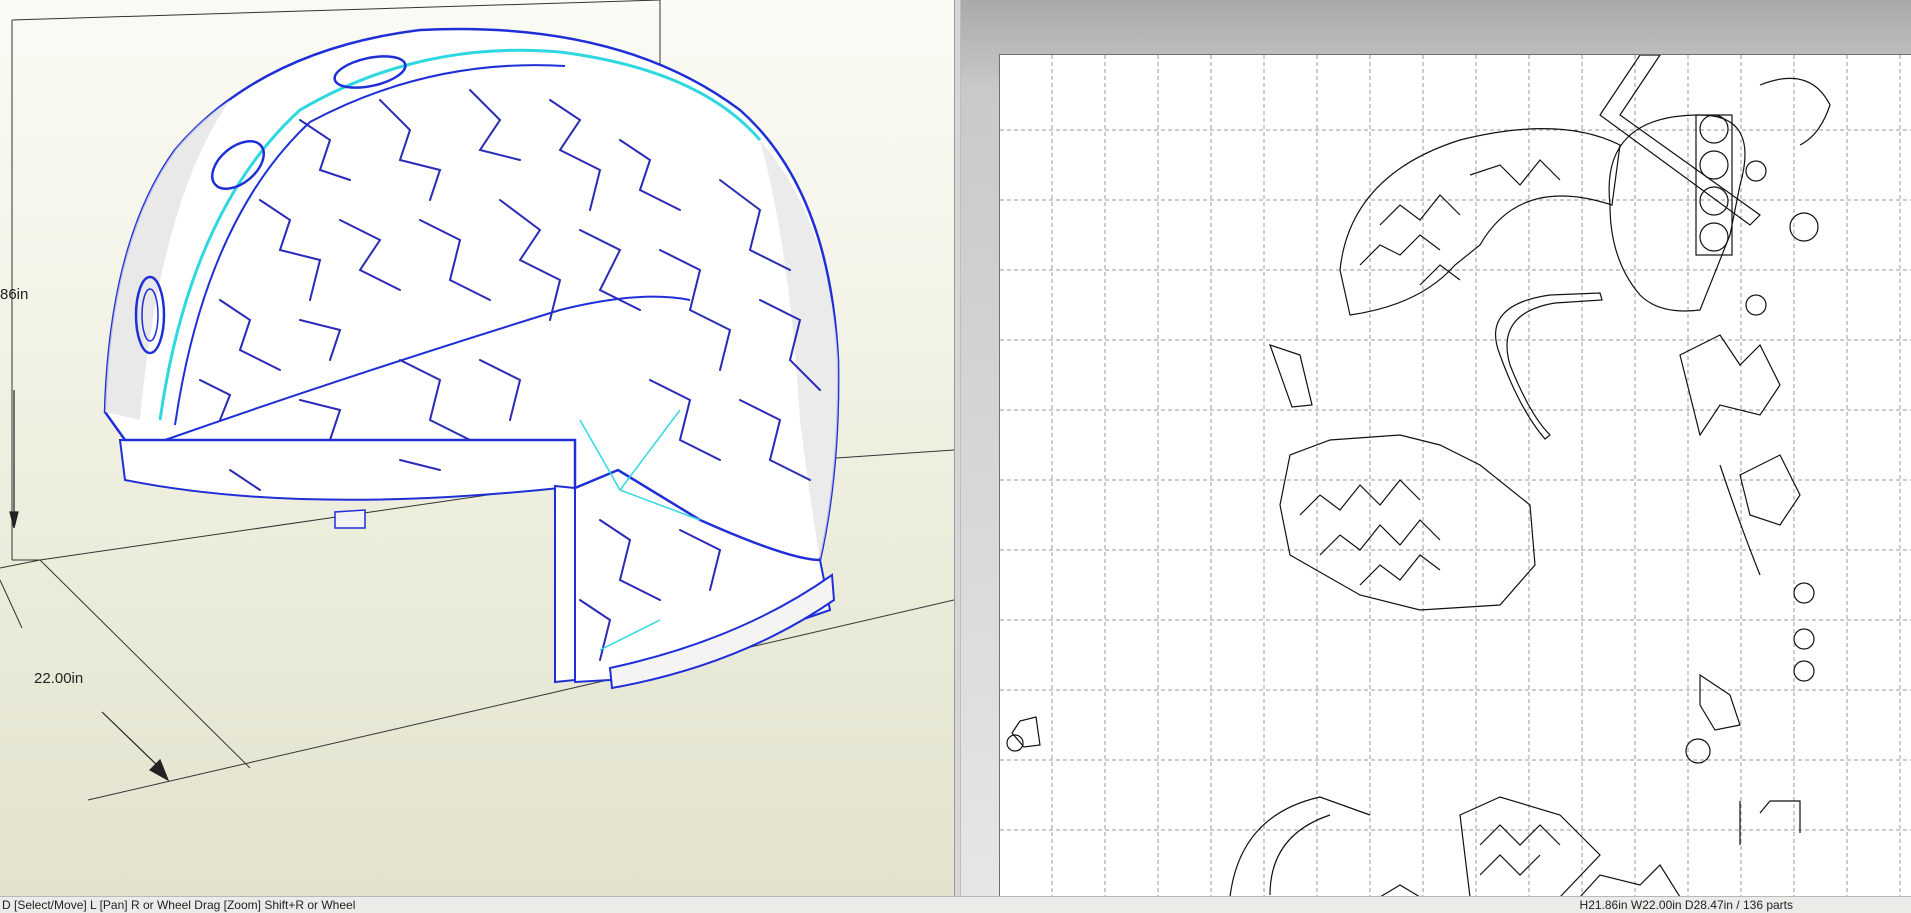 Image resolution: width=1911 pixels, height=913 pixels. What do you see at coordinates (957, 448) in the screenshot?
I see `view-splitter` at bounding box center [957, 448].